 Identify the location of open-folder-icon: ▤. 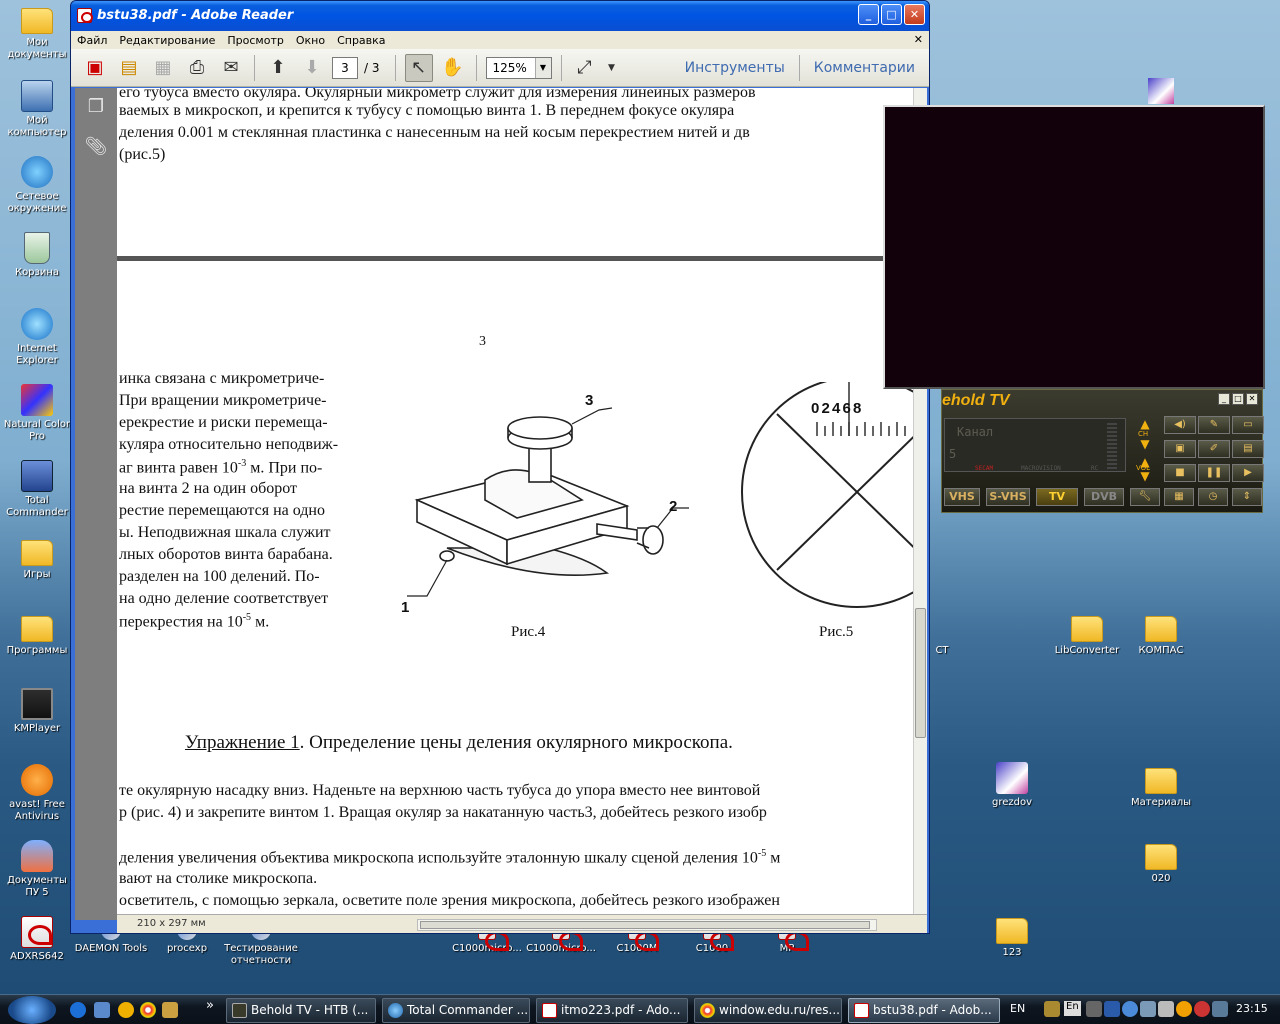
(1248, 449).